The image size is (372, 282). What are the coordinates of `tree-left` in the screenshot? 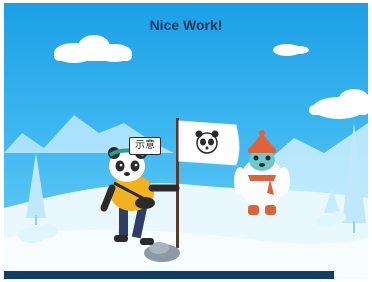 It's located at (36, 189).